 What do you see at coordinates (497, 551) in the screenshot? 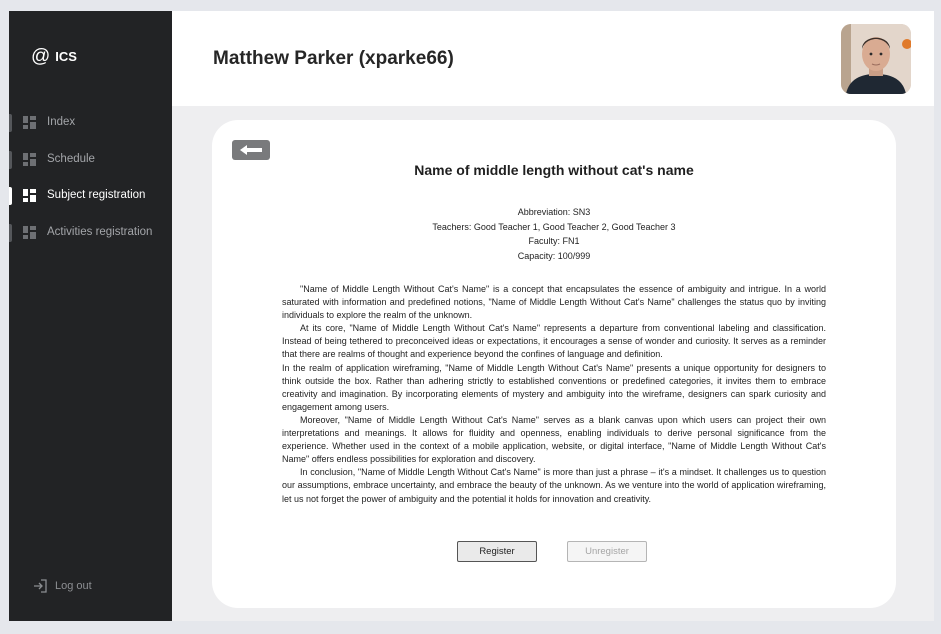
I see `register-button: Register` at bounding box center [497, 551].